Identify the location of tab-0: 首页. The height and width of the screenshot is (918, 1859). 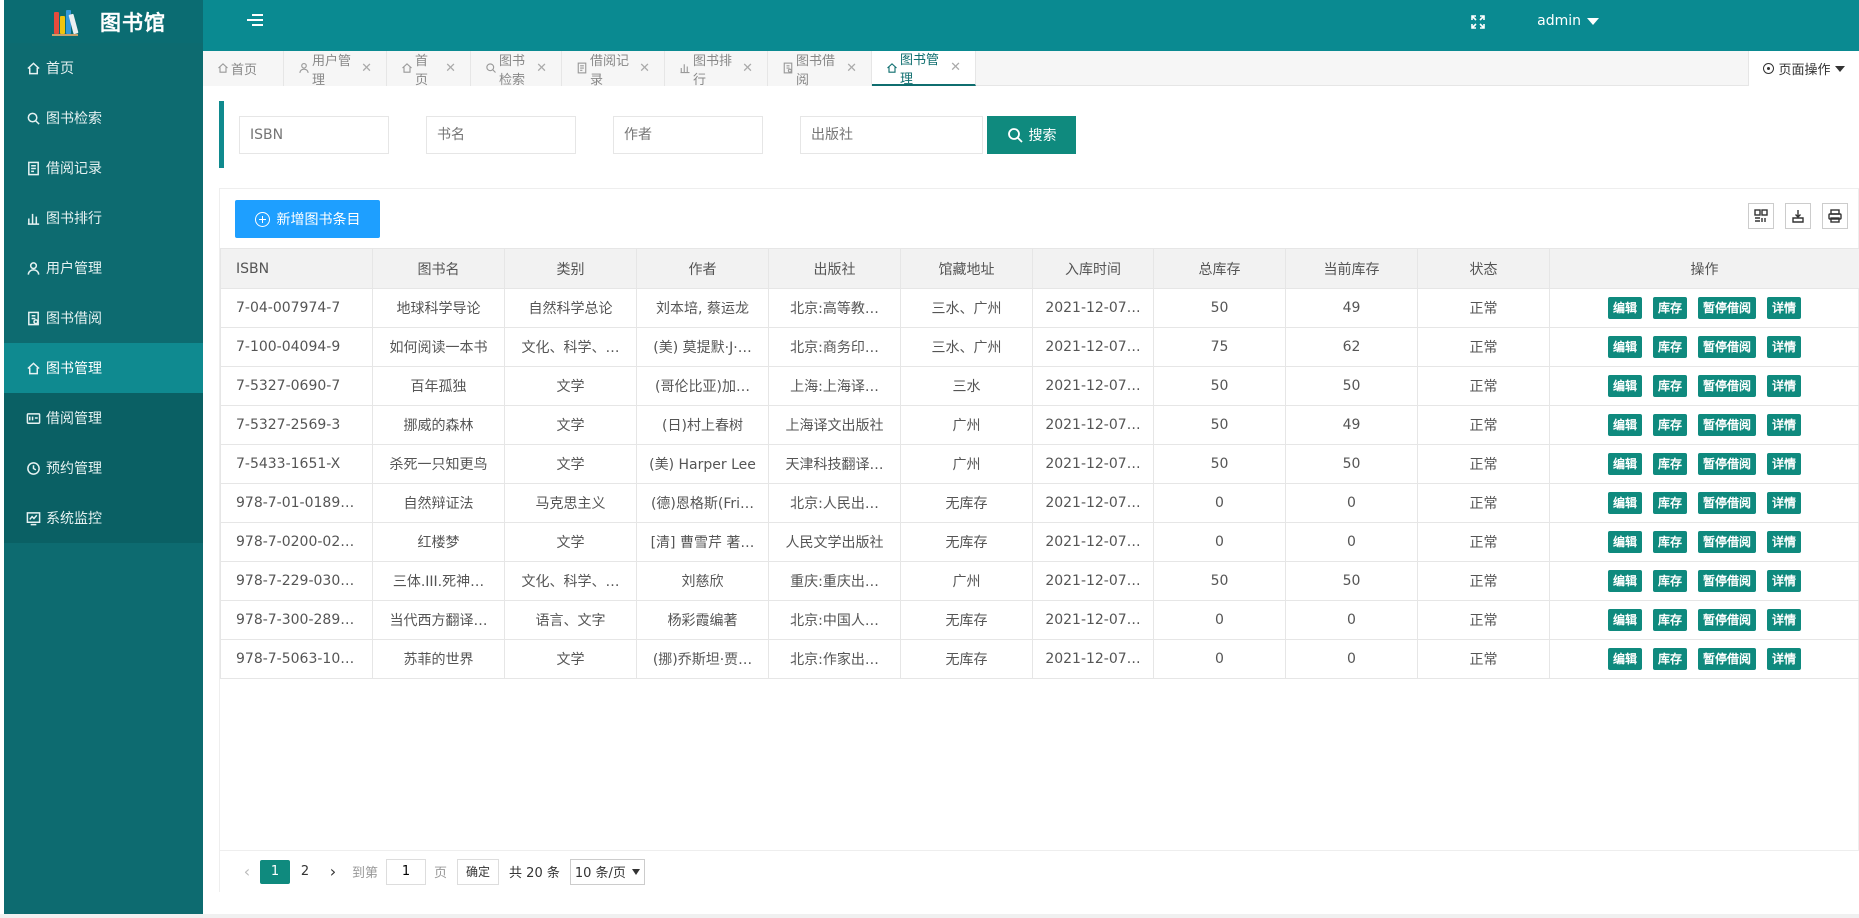
(243, 68).